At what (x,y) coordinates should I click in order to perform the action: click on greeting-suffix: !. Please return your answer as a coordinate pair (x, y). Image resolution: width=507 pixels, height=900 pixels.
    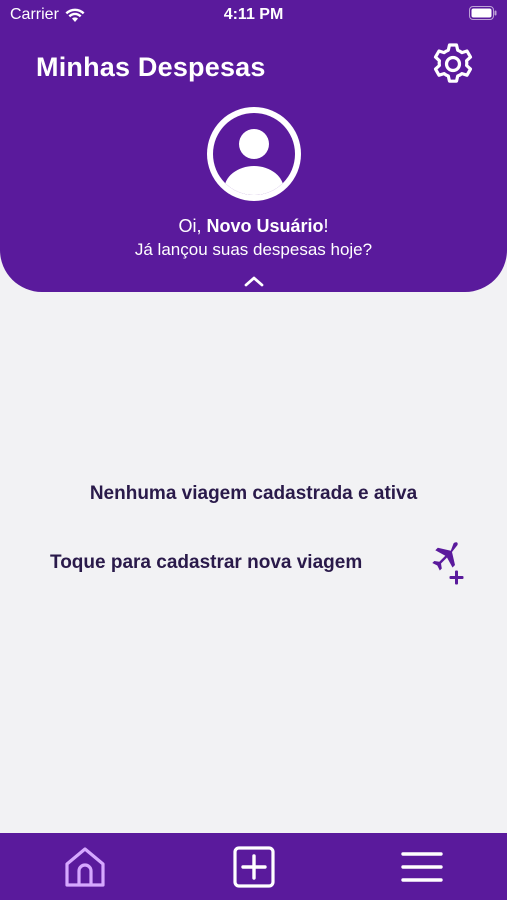
    Looking at the image, I should click on (326, 226).